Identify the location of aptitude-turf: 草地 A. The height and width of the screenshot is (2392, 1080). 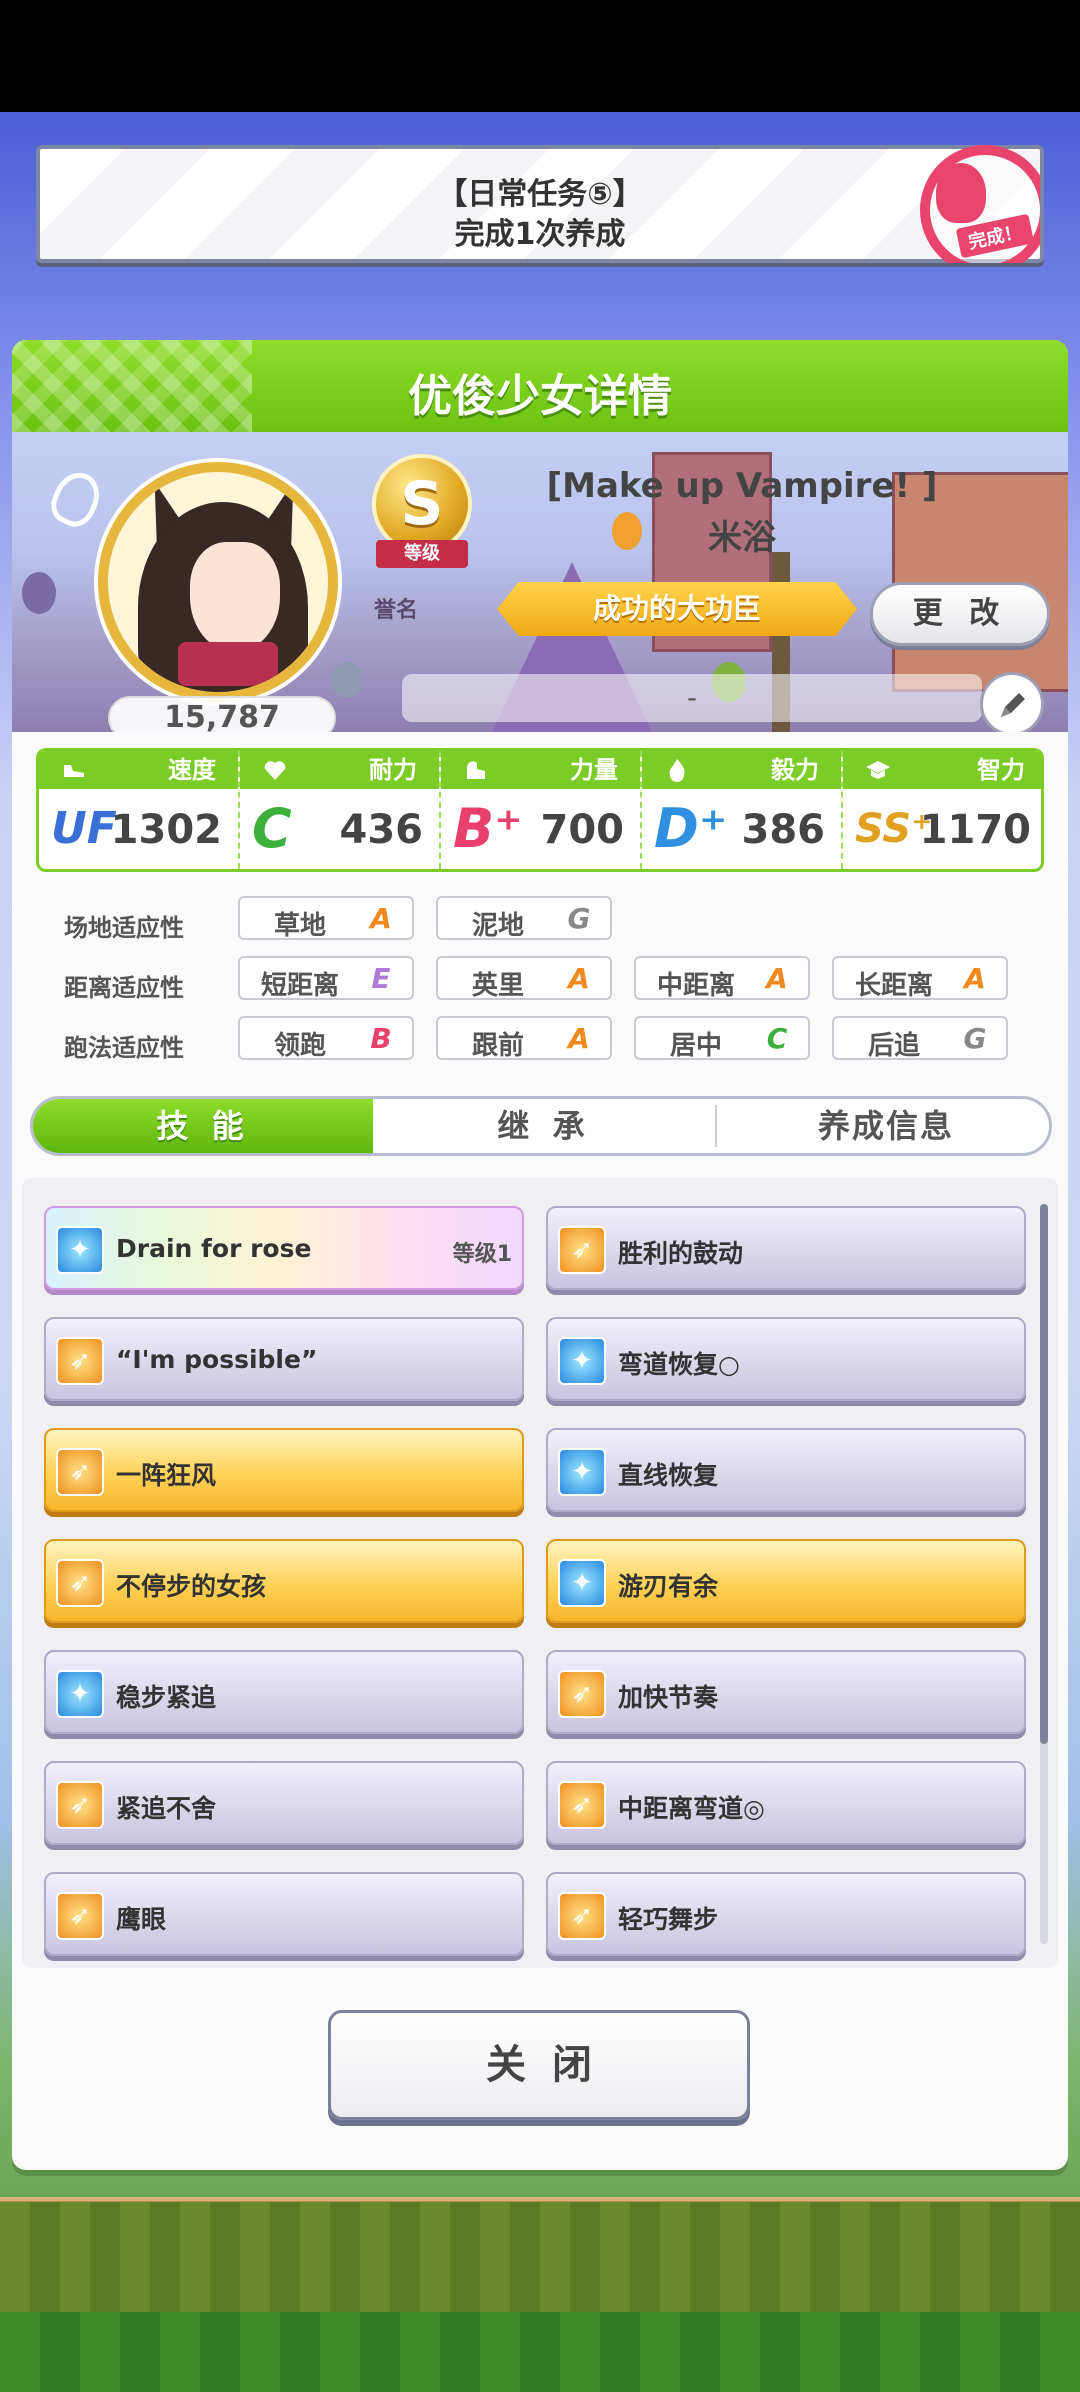
(326, 918).